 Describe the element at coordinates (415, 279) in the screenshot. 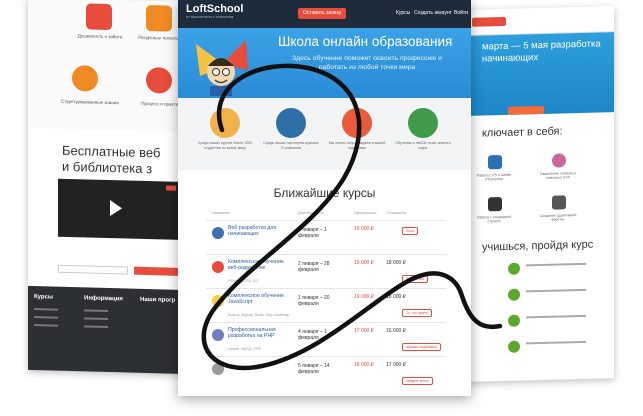

I see `enroll-button: Записаться` at that location.